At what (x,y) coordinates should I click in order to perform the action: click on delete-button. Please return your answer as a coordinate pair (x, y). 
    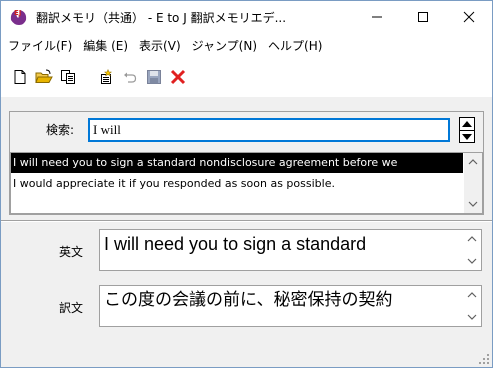
    Looking at the image, I should click on (178, 77).